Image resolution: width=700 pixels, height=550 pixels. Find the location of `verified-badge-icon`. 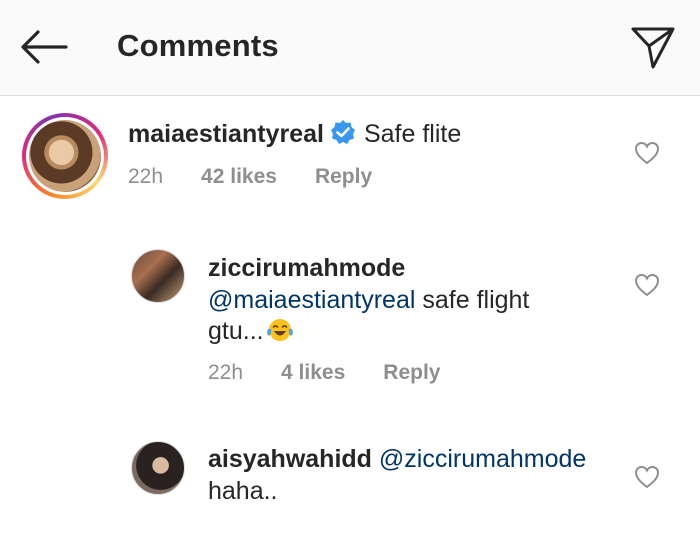

verified-badge-icon is located at coordinates (342, 132).